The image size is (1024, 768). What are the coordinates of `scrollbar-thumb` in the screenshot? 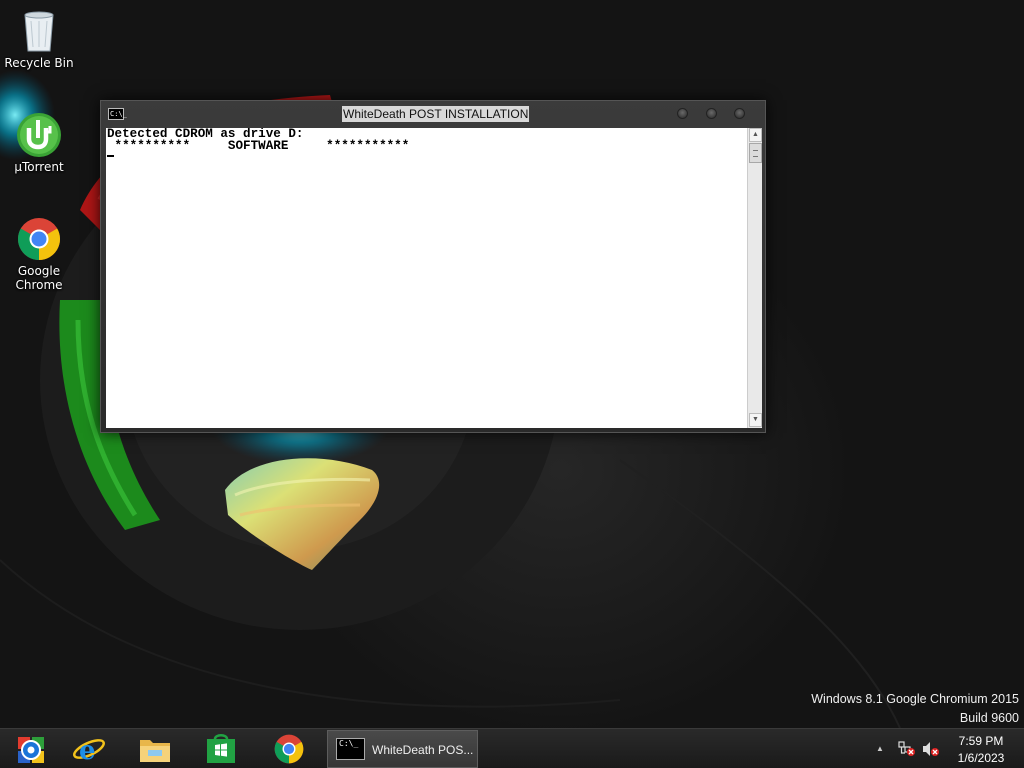 It's located at (755, 153).